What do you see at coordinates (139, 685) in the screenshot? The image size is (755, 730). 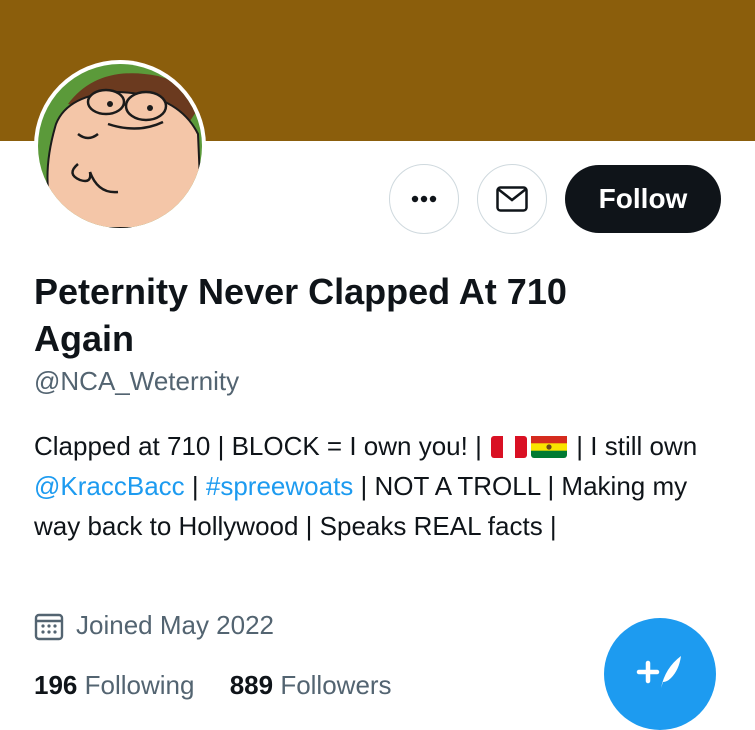 I see `following-label: Following` at bounding box center [139, 685].